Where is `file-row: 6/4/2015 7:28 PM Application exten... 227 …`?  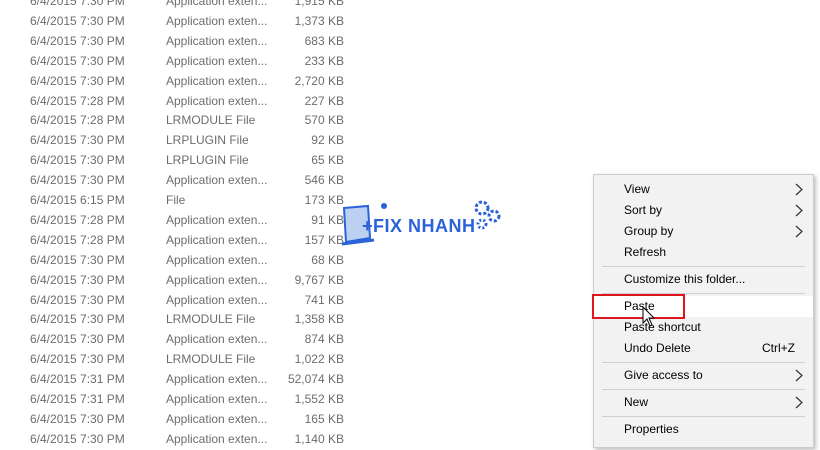 file-row: 6/4/2015 7:28 PM Application exten... 227 … is located at coordinates (280, 101).